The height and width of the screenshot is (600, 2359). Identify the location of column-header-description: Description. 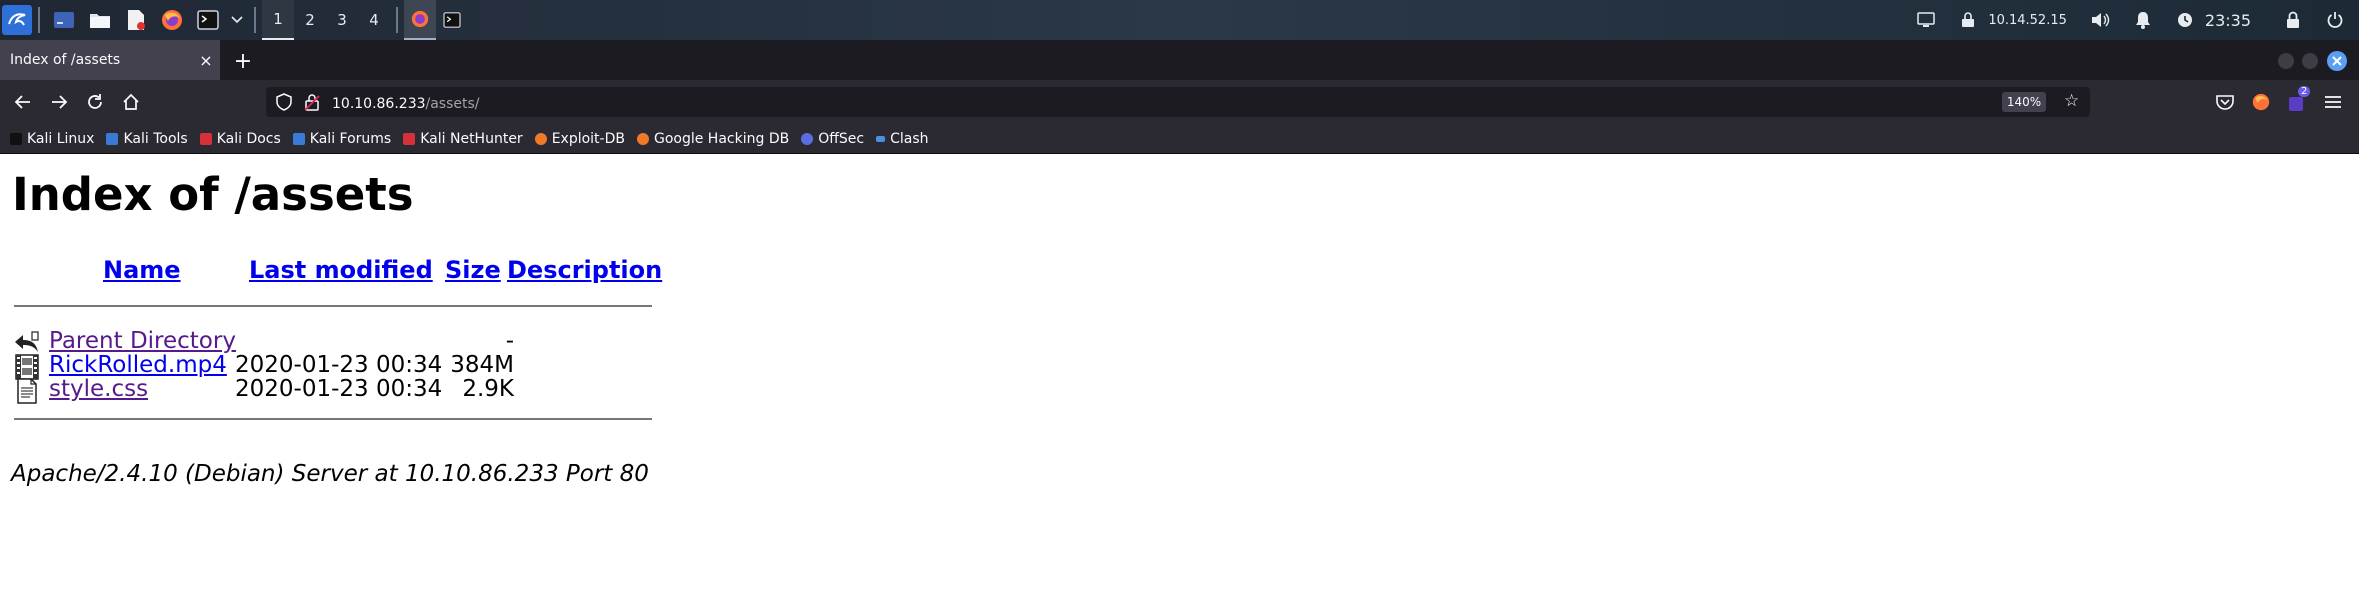
(584, 270).